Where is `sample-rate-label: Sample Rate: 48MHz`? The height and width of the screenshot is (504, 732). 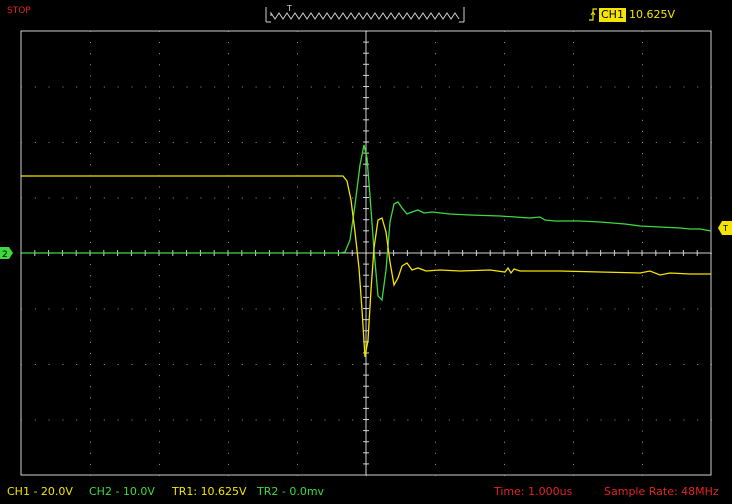
sample-rate-label: Sample Rate: 48MHz is located at coordinates (661, 492).